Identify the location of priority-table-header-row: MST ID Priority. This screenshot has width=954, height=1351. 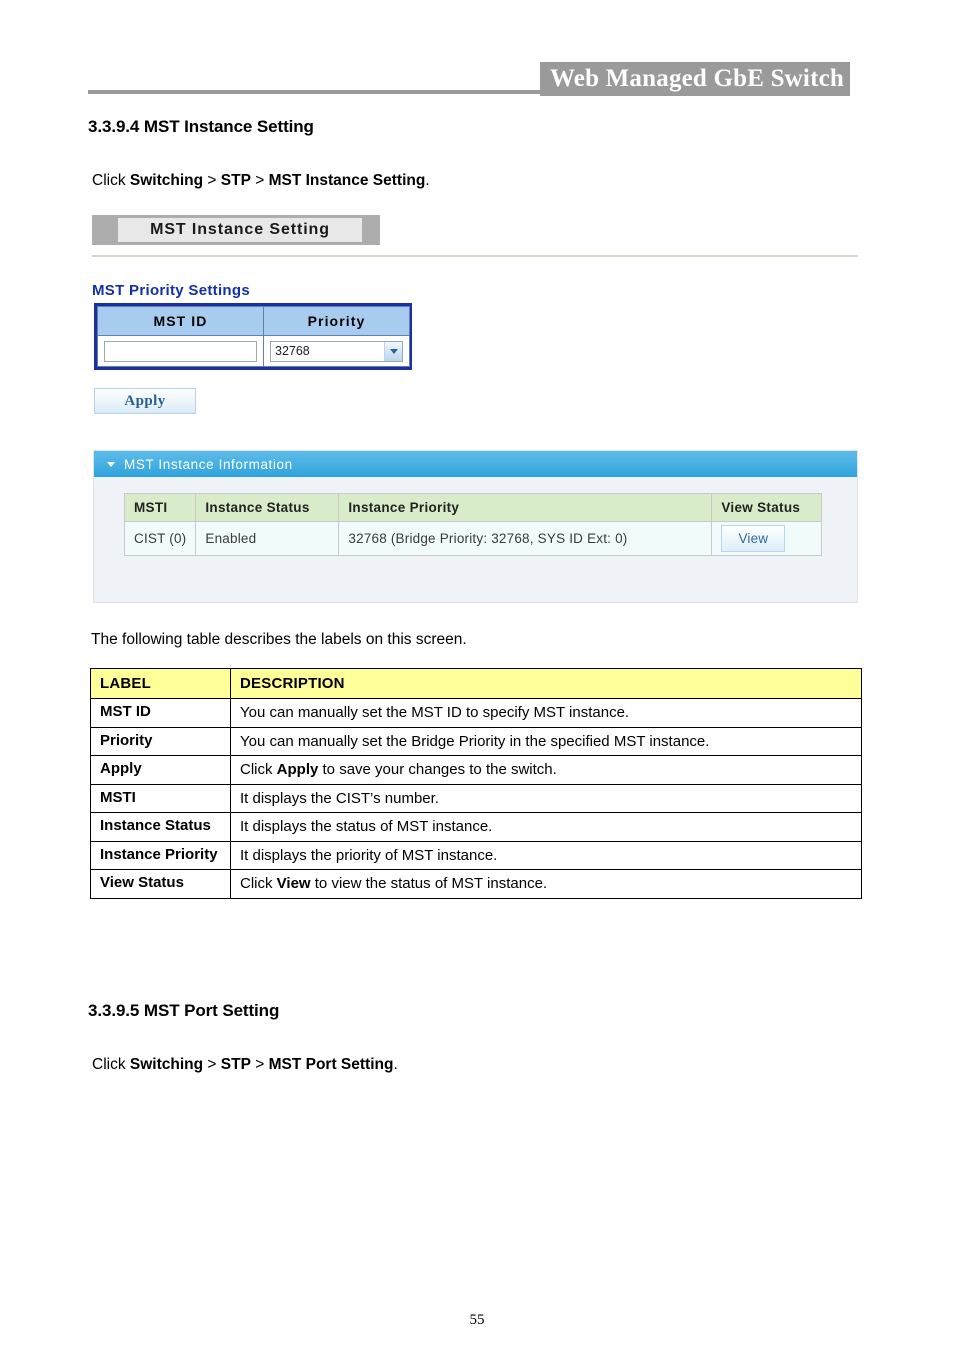
(253, 321).